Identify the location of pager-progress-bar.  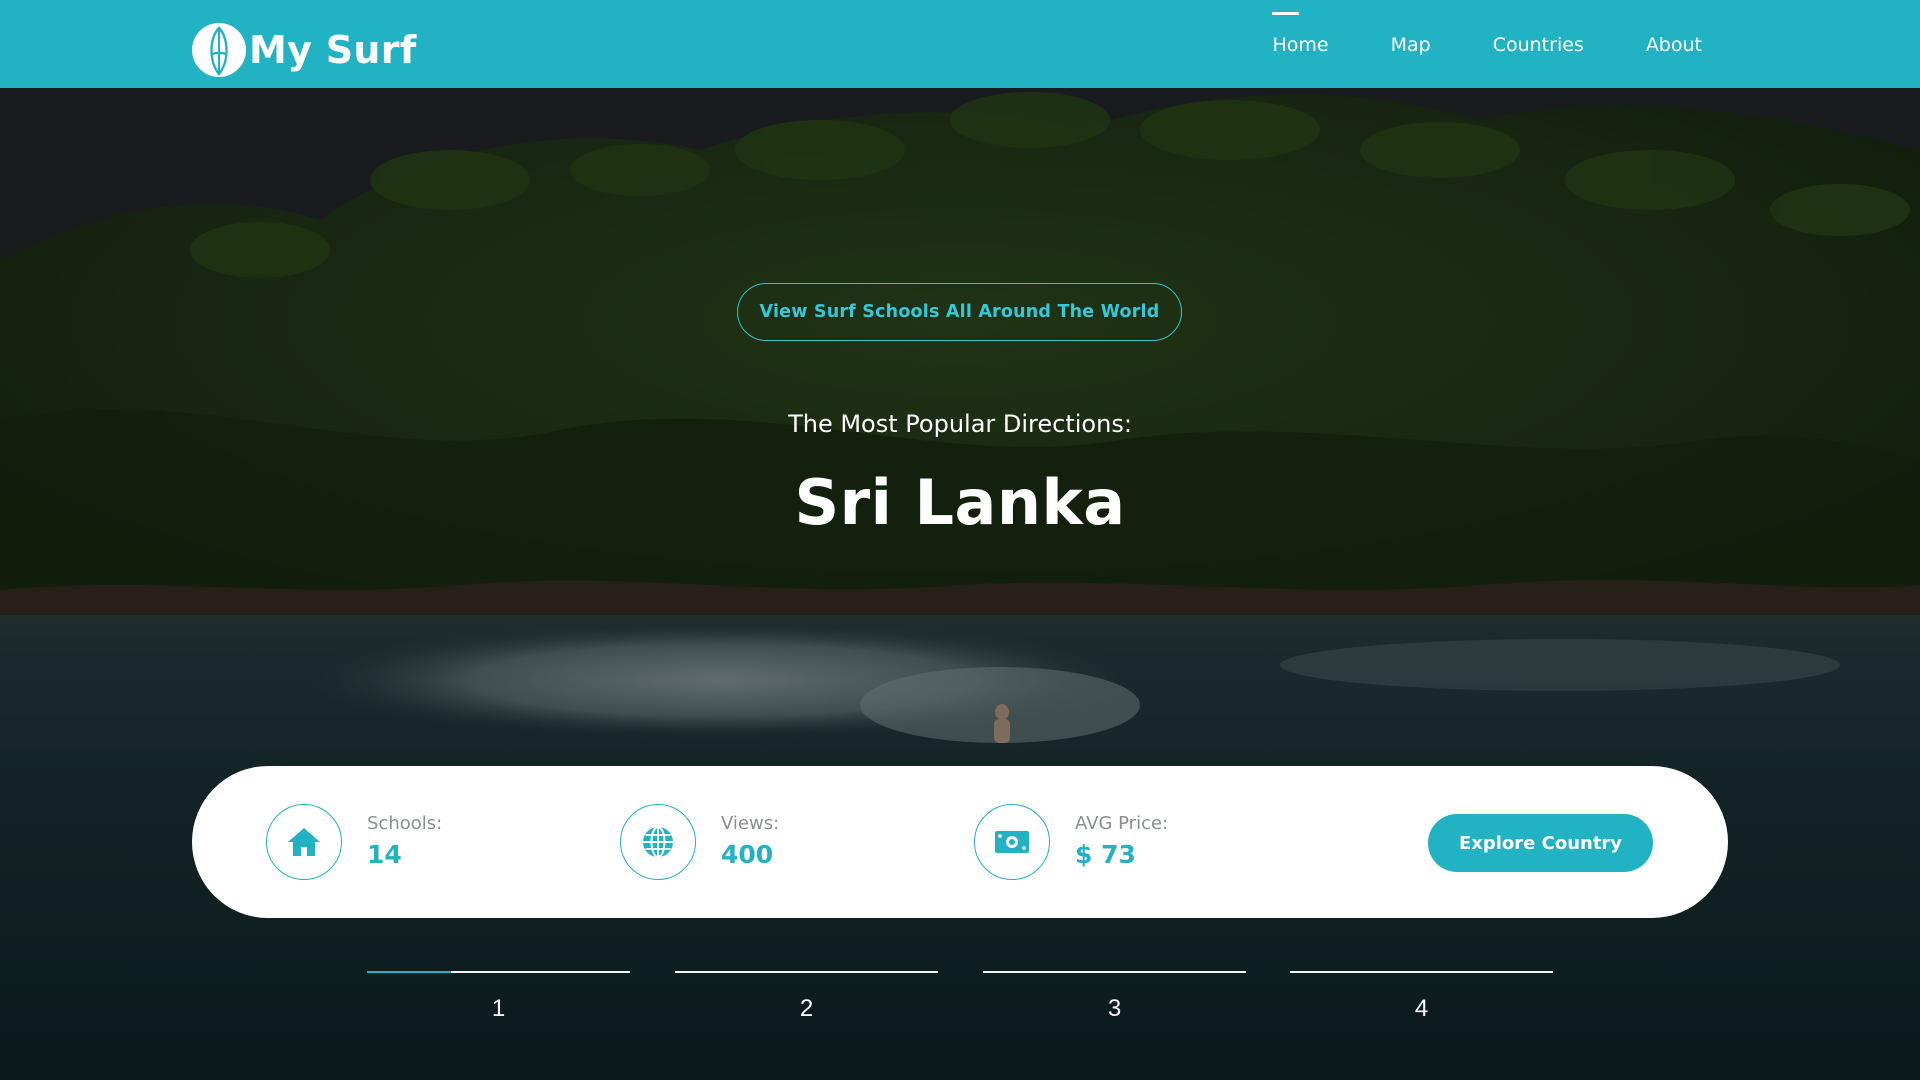
(409, 972).